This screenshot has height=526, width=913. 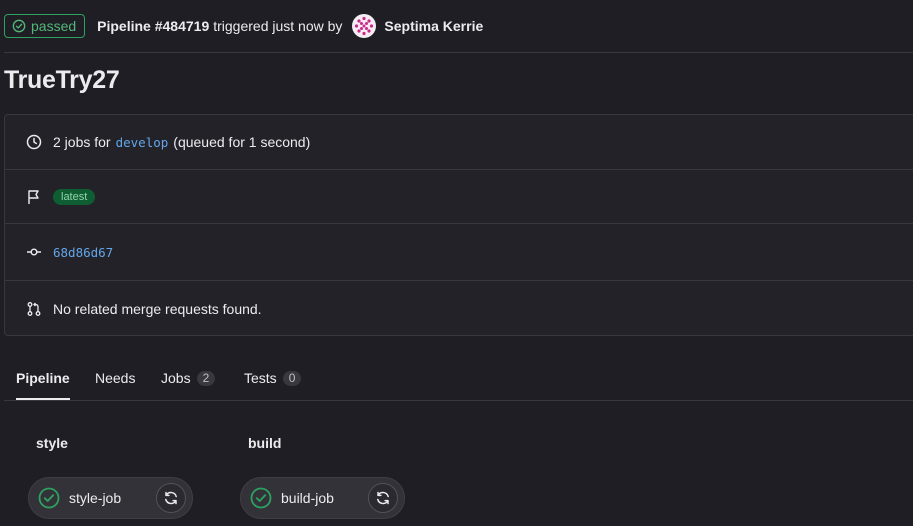 What do you see at coordinates (307, 498) in the screenshot?
I see `job-name: build-job` at bounding box center [307, 498].